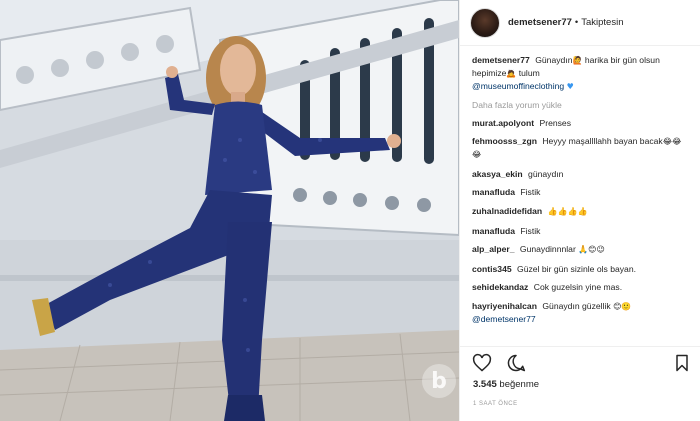  Describe the element at coordinates (507, 211) in the screenshot. I see `comment-username: zuhalnadidefidan` at that location.